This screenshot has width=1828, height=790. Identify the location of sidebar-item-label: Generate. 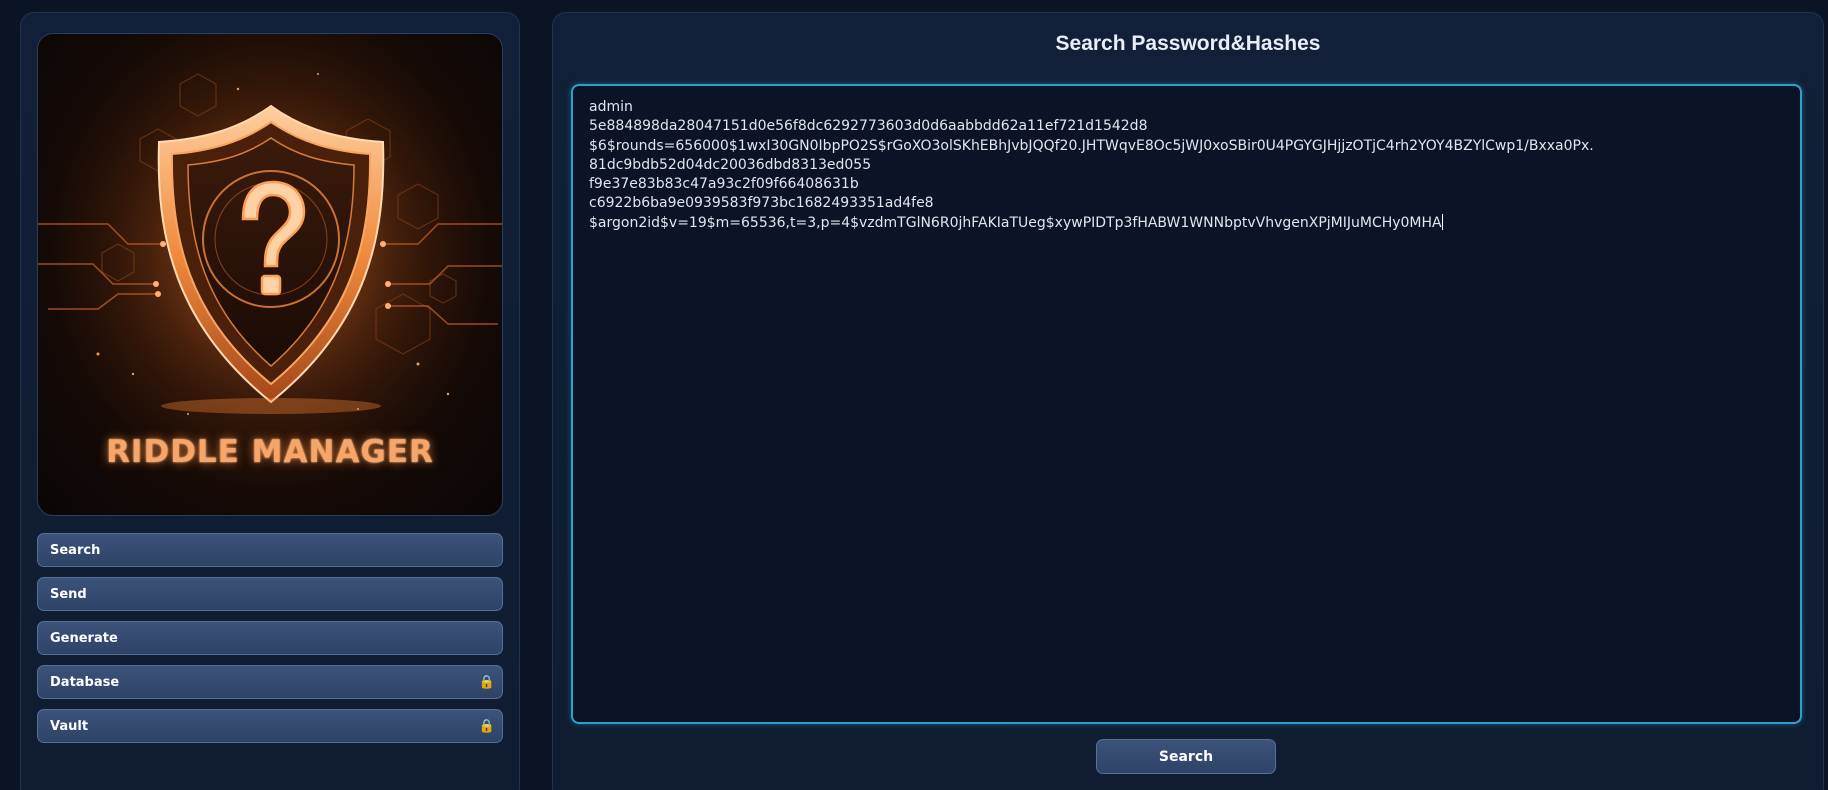
(84, 638).